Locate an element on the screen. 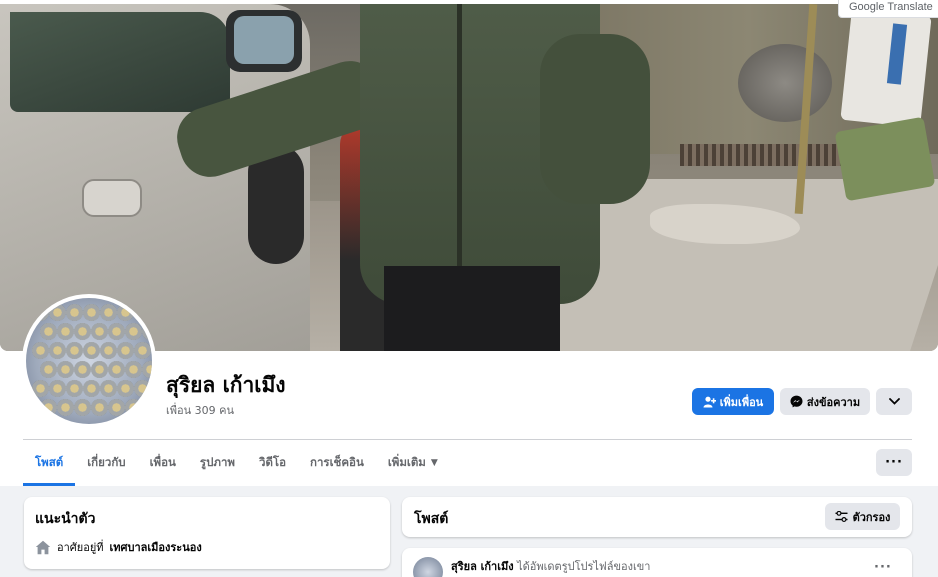 The height and width of the screenshot is (577, 938). post-menu-button: ··· is located at coordinates (883, 567).